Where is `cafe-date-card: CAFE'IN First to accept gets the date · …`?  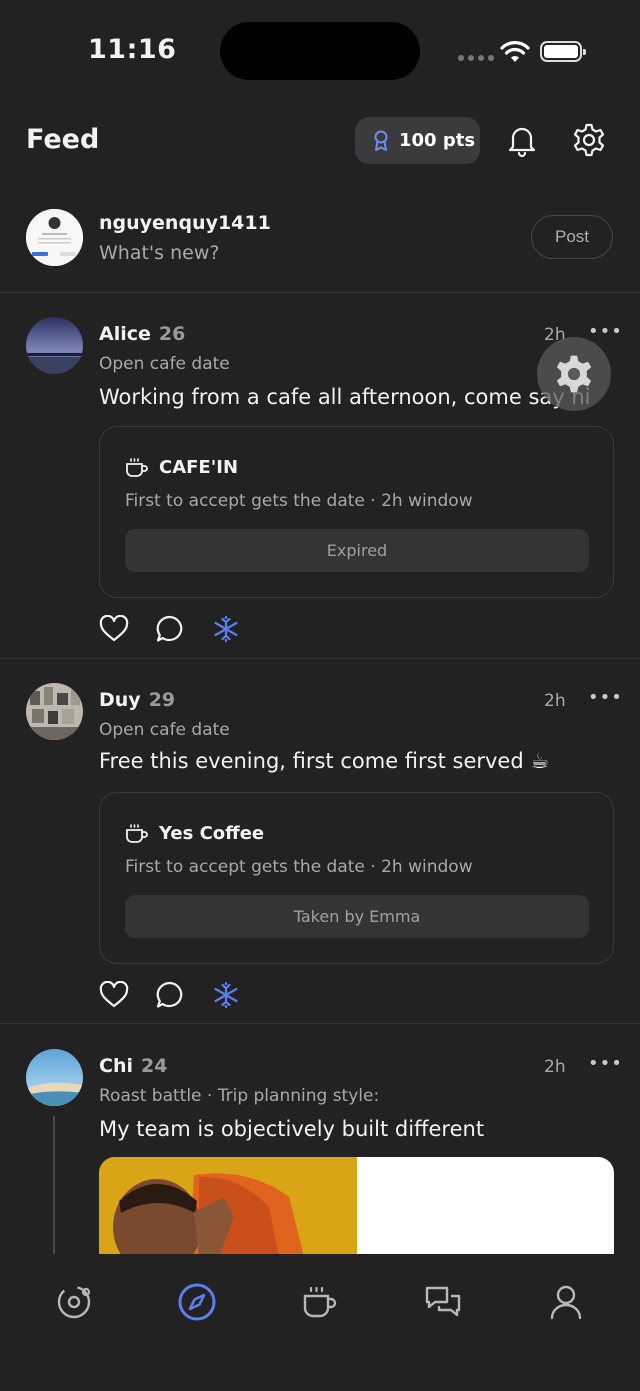
cafe-date-card: CAFE'IN First to accept gets the date · … is located at coordinates (356, 512).